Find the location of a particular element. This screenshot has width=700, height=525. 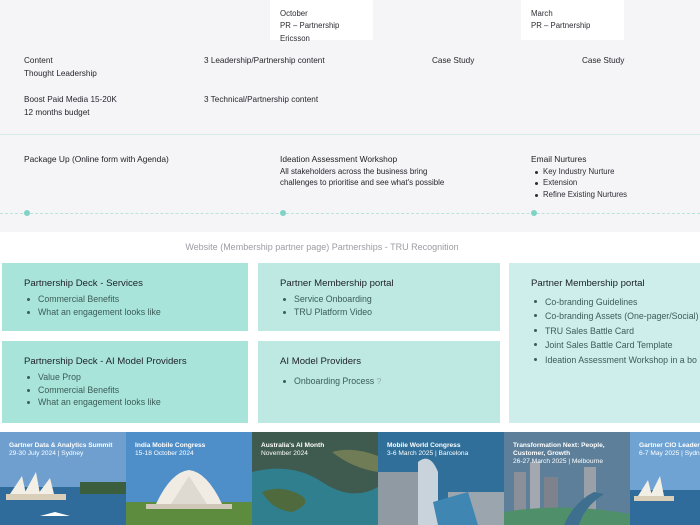

list-item: Extension is located at coordinates (580, 182).